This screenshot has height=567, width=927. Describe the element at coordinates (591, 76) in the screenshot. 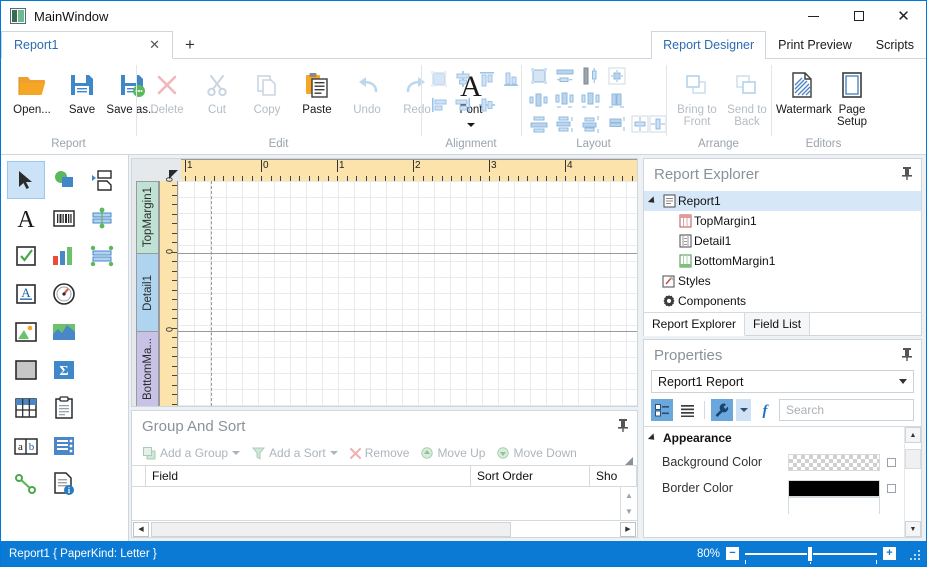

I see `make-same-height-icon` at that location.